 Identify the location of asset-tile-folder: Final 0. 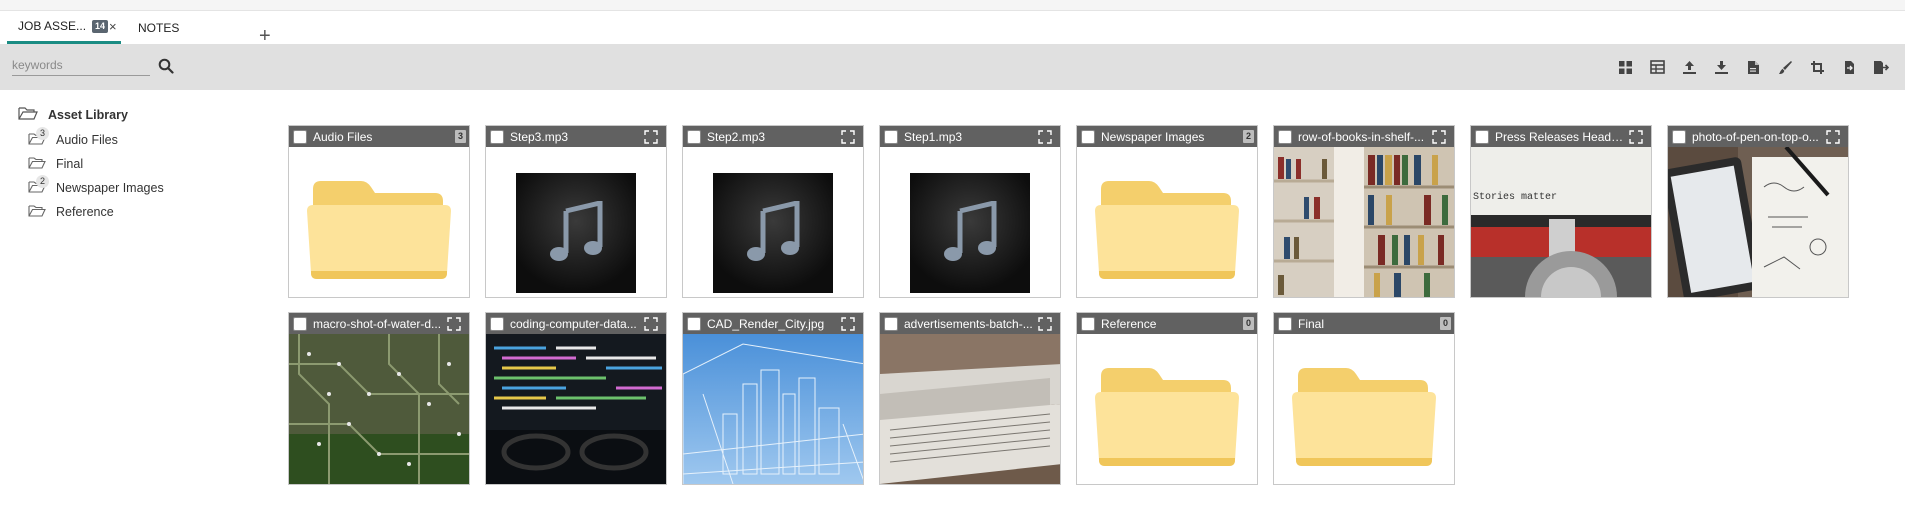
(1364, 398).